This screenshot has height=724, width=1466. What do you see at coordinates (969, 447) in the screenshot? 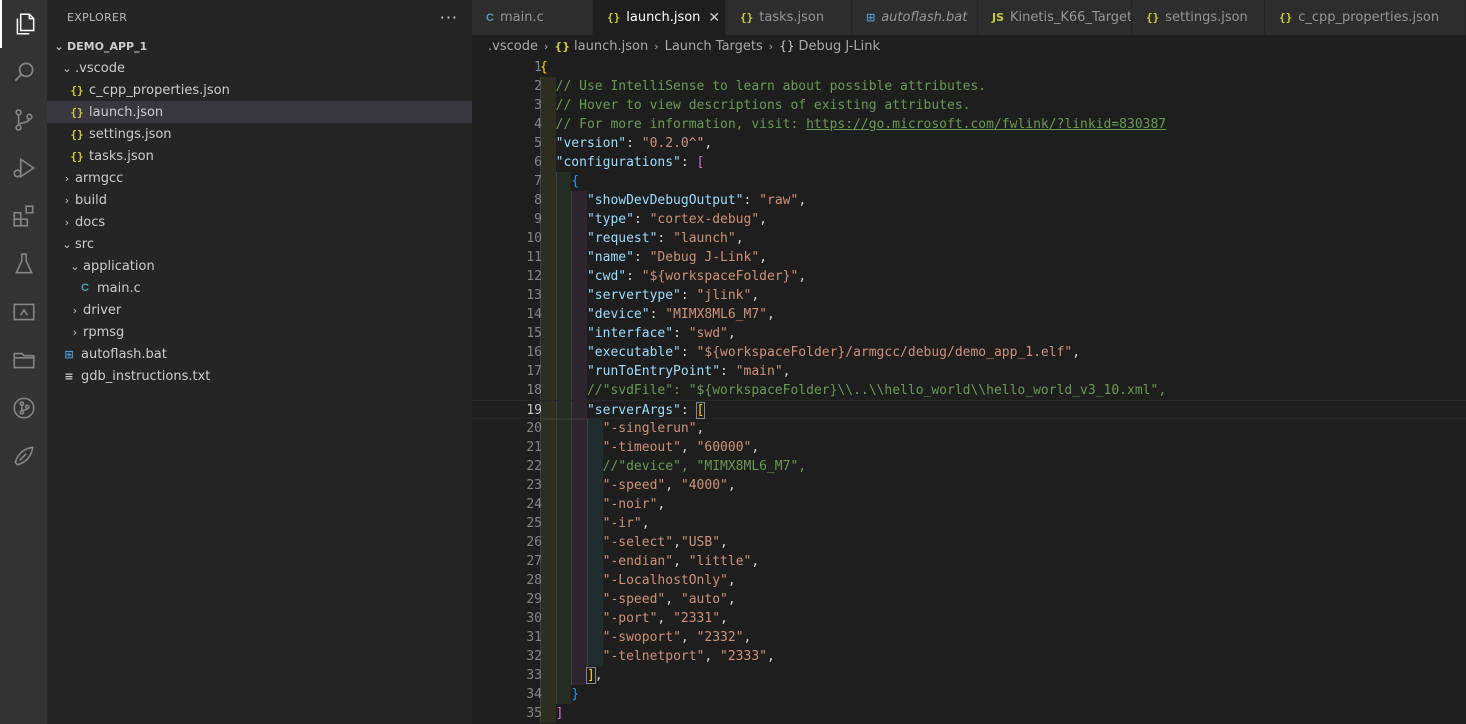
I see `code-line: 21 "-timeout", "60000",` at bounding box center [969, 447].